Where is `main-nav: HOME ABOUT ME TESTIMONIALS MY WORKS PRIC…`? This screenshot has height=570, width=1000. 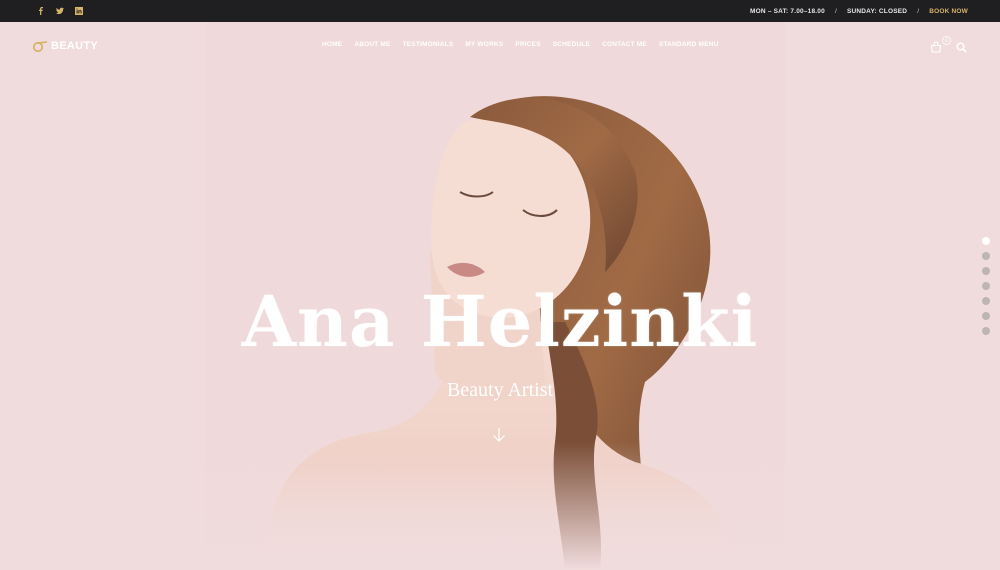
main-nav: HOME ABOUT ME TESTIMONIALS MY WORKS PRIC… is located at coordinates (520, 44).